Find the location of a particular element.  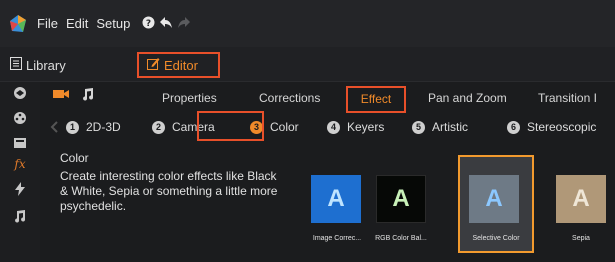

tab-library: Library is located at coordinates (38, 65).